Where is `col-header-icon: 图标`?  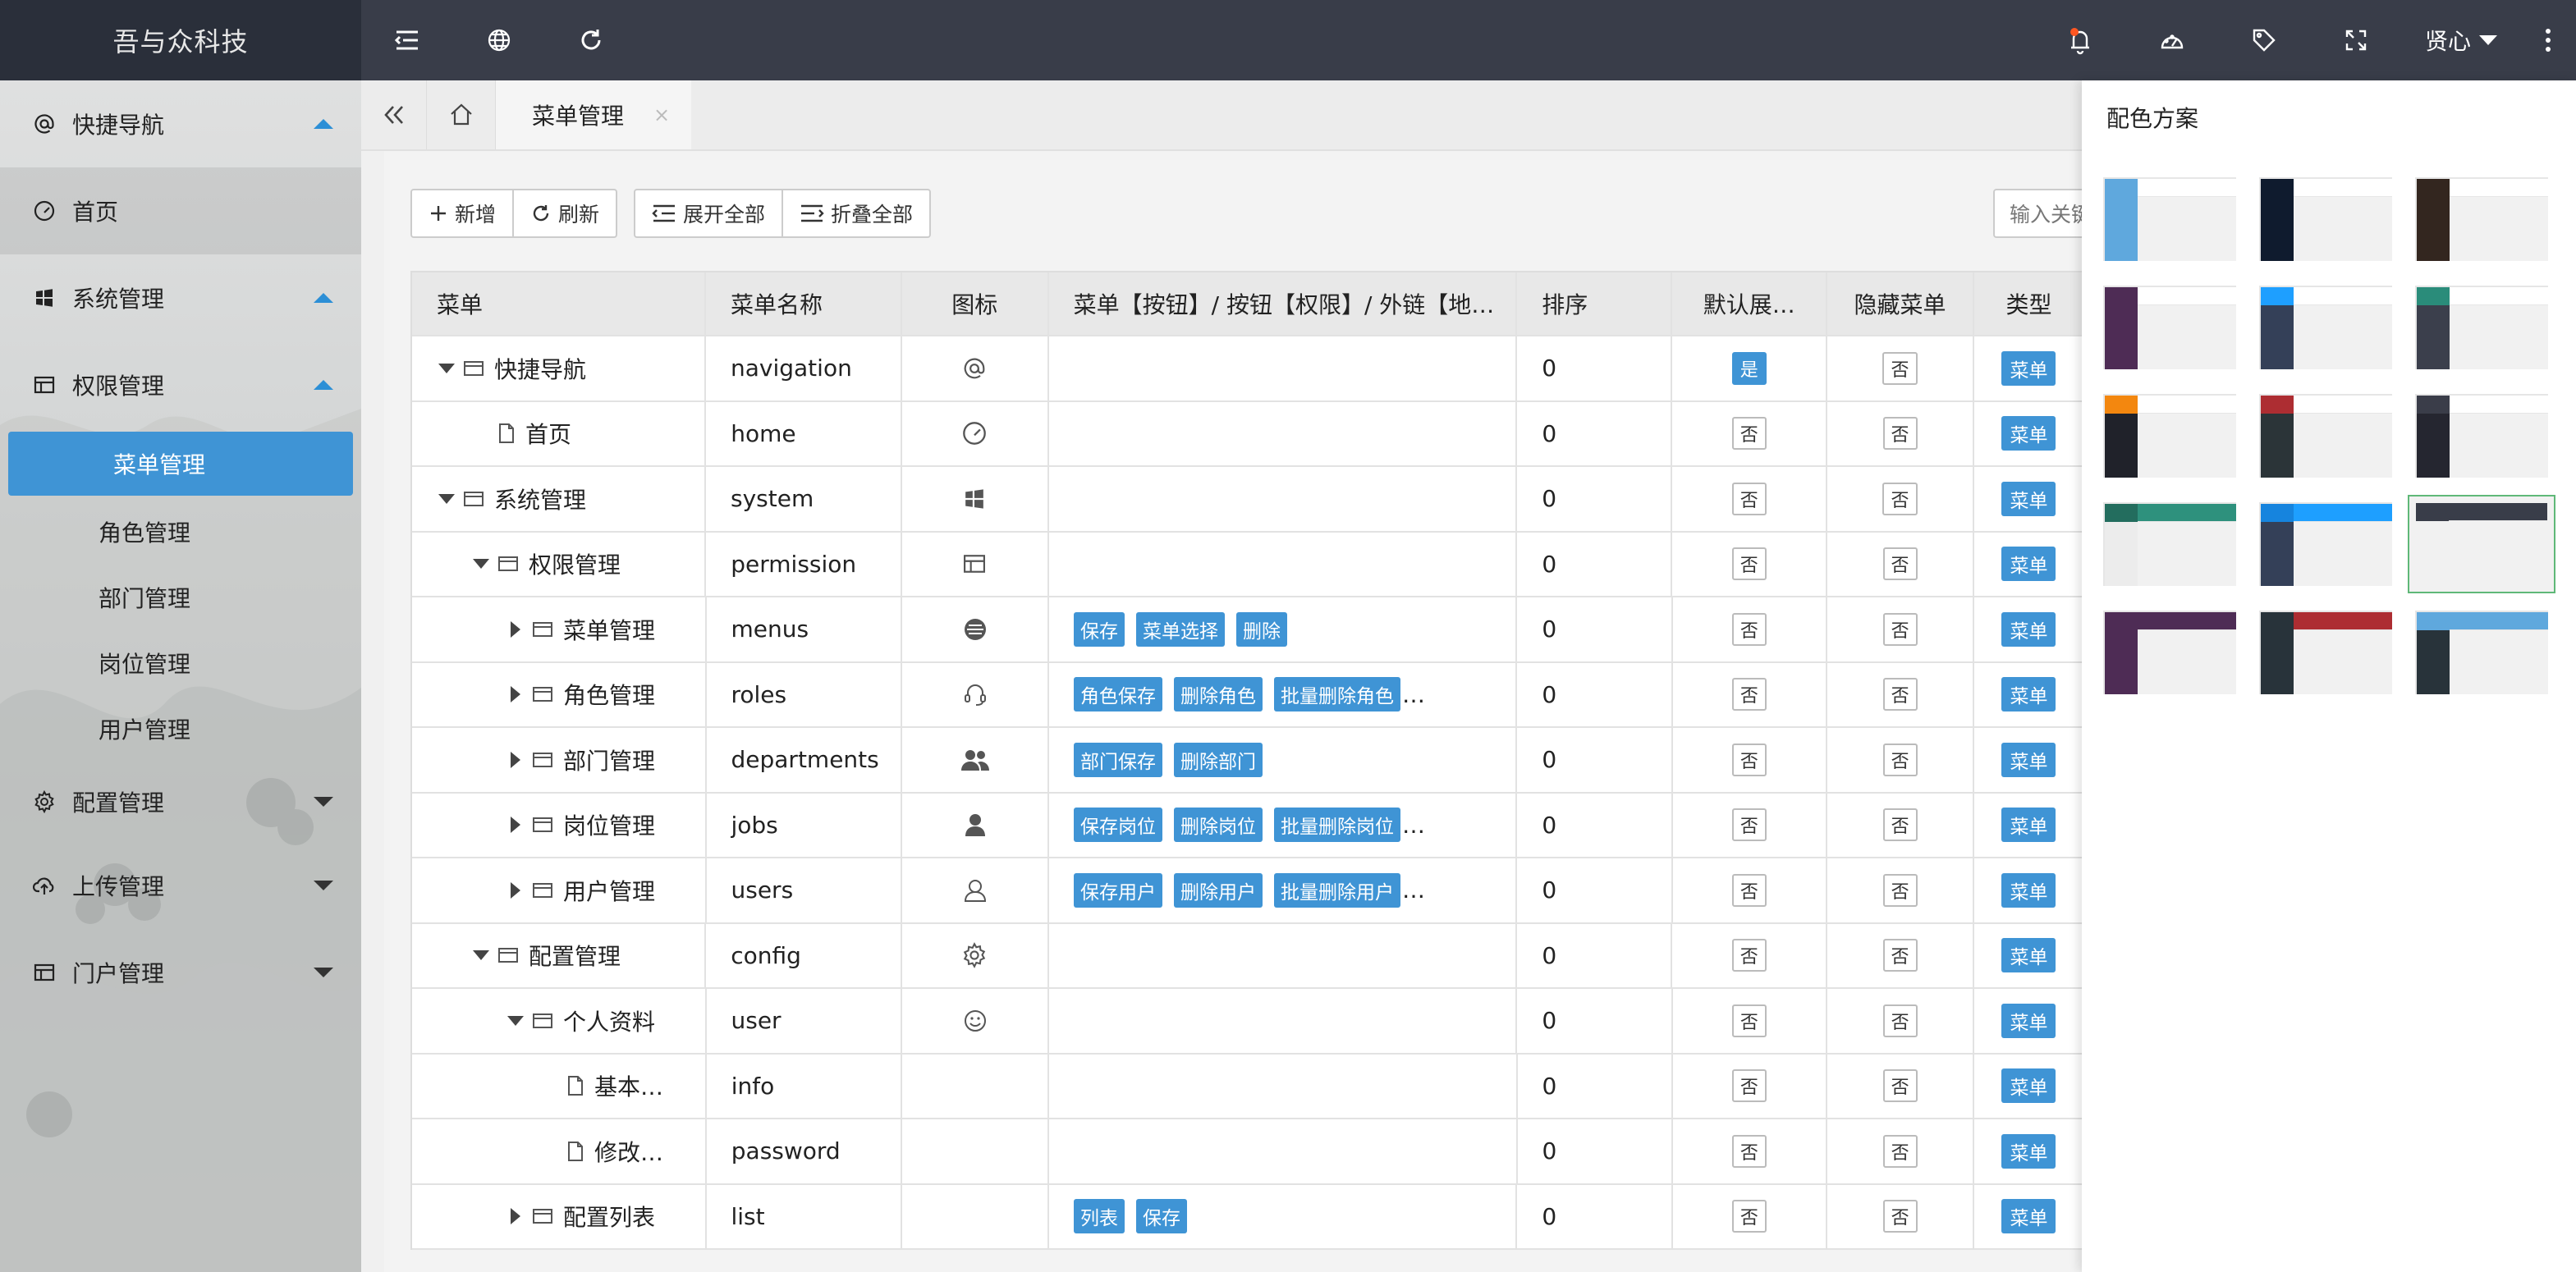 col-header-icon: 图标 is located at coordinates (975, 304).